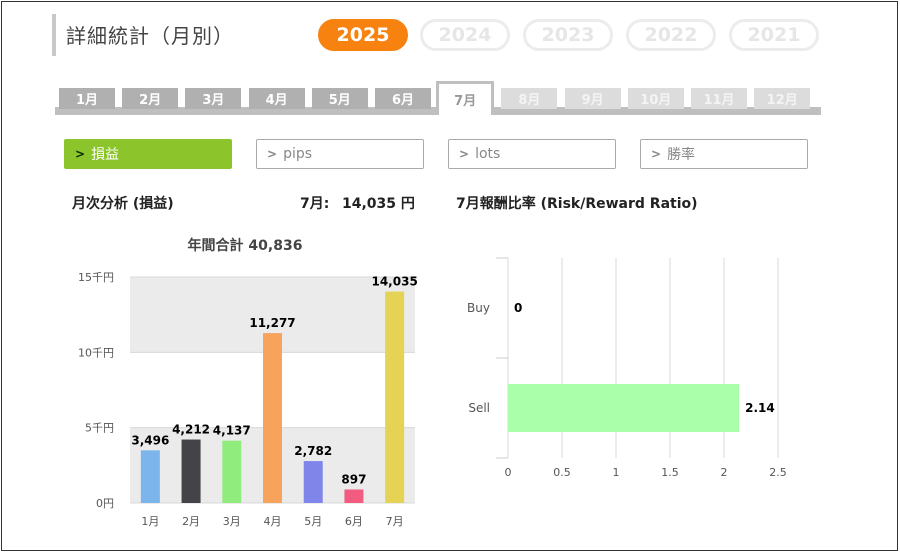 This screenshot has height=553, width=900. I want to click on metric-button-label: pips, so click(298, 154).